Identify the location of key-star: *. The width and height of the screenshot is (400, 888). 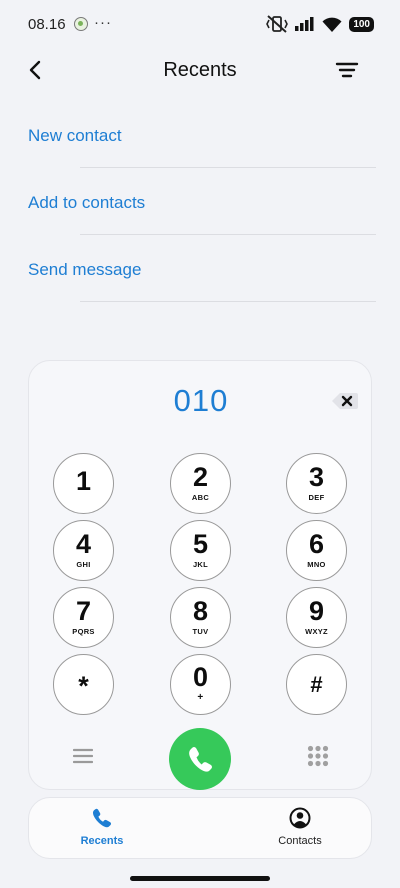
(83, 684).